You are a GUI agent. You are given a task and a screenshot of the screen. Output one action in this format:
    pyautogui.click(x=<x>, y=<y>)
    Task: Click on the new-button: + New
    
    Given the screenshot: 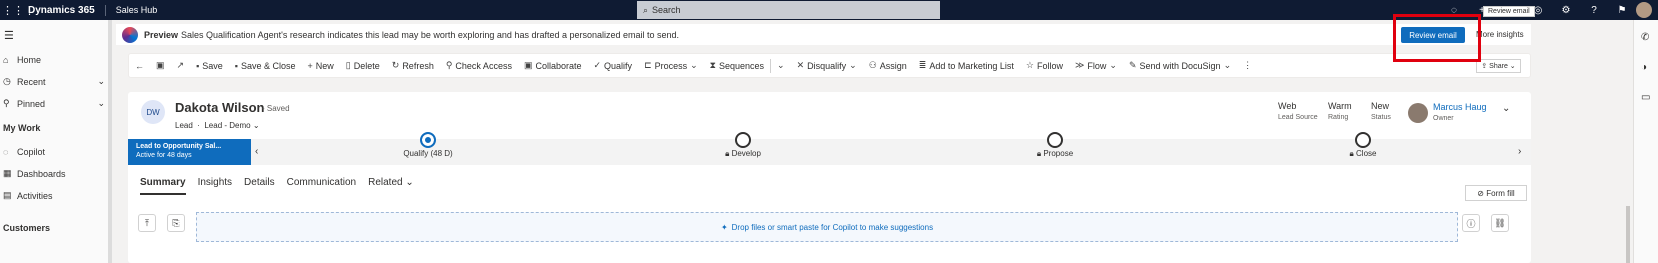 What is the action you would take?
    pyautogui.click(x=321, y=66)
    